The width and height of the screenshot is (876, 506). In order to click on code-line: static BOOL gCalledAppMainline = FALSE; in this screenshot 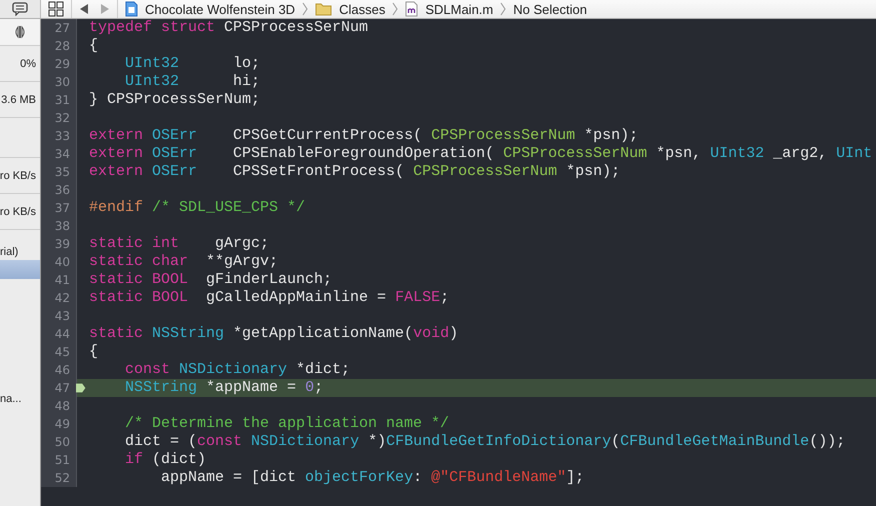, I will do `click(269, 298)`.